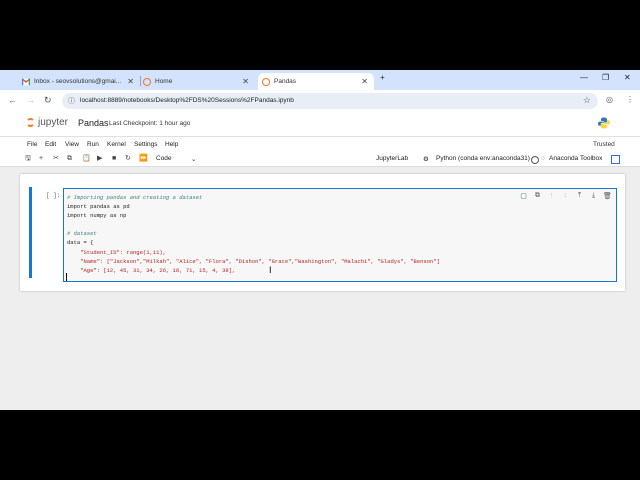 This screenshot has width=640, height=480. Describe the element at coordinates (316, 81) in the screenshot. I see `tab-pandas: Pandas ✕` at that location.